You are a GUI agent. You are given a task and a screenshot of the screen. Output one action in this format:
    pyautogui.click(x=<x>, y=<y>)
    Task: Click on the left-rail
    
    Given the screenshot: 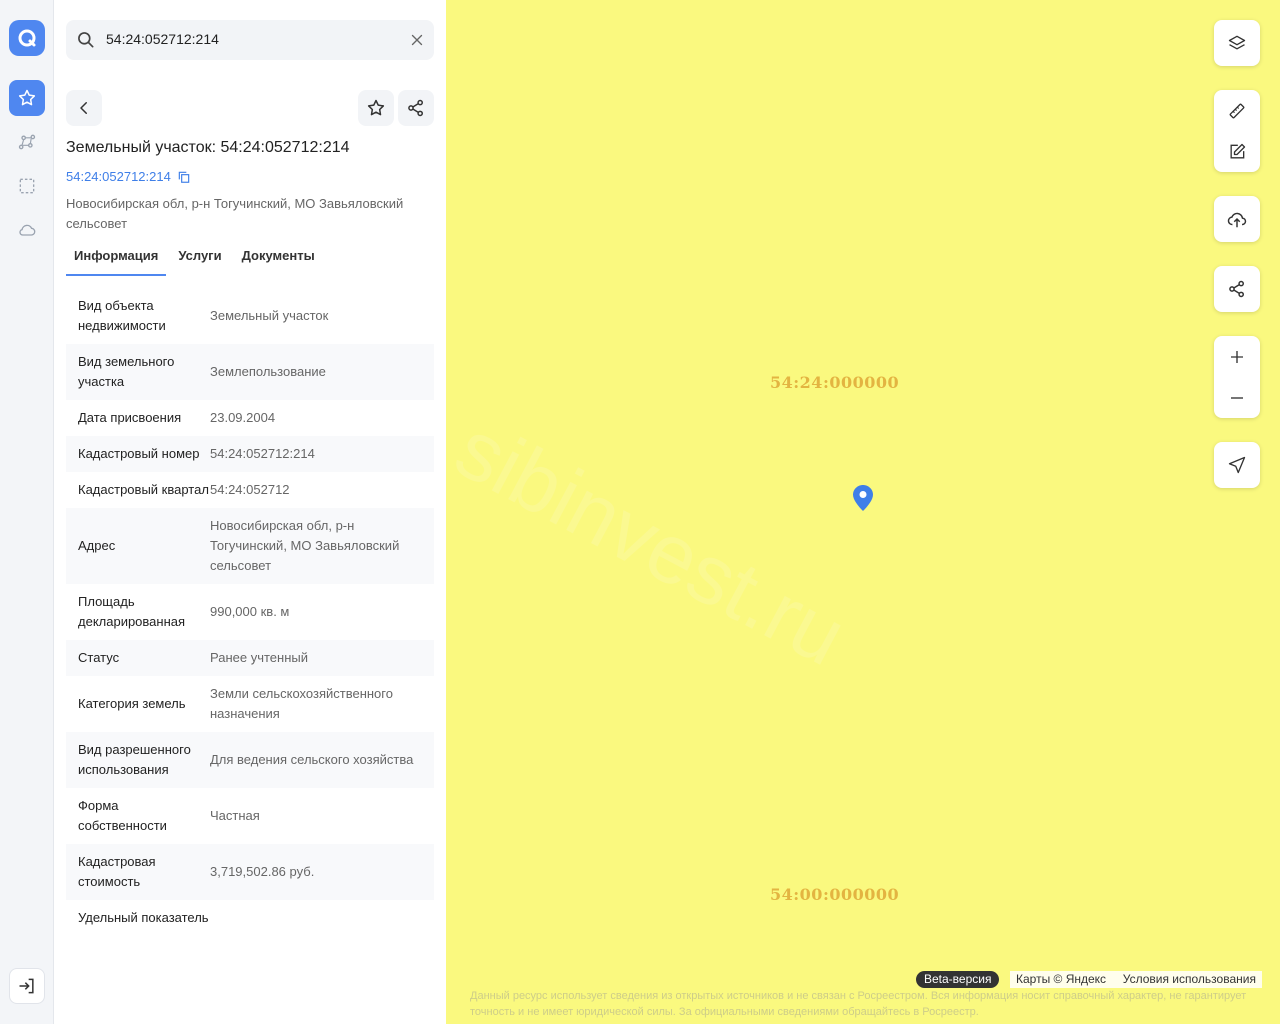 What is the action you would take?
    pyautogui.click(x=27, y=512)
    